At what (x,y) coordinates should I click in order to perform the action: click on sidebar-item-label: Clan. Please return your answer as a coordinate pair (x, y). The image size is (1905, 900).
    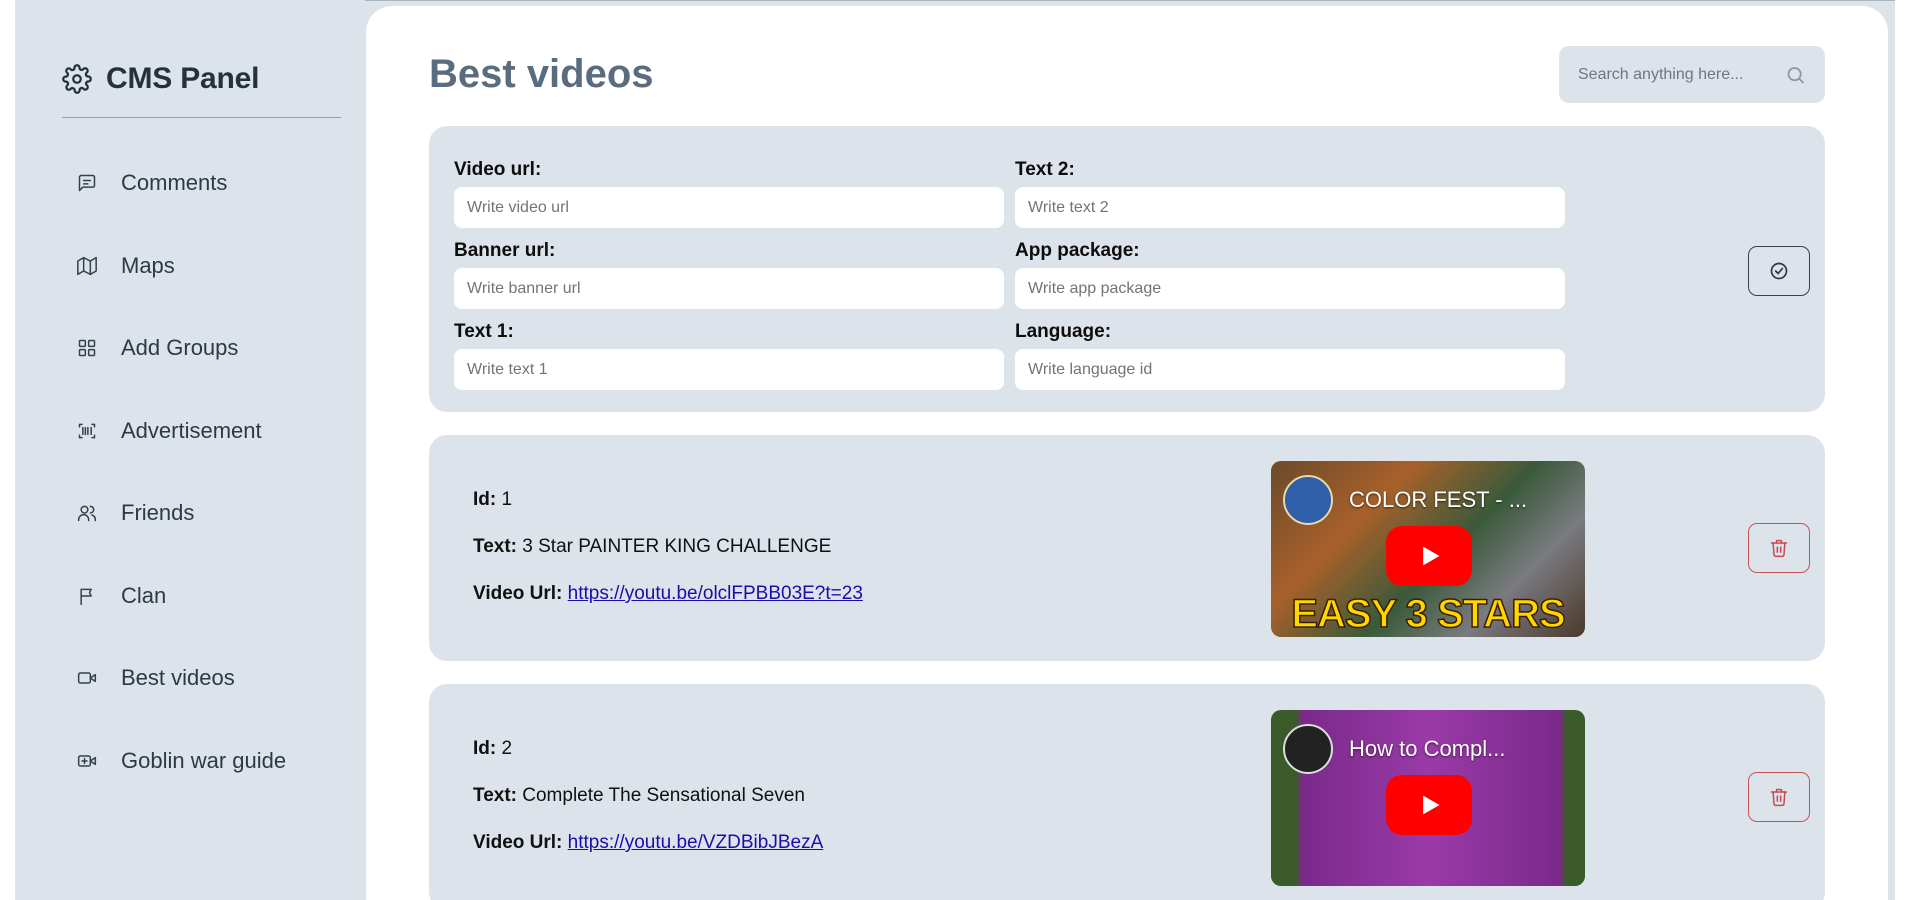
    Looking at the image, I should click on (144, 595).